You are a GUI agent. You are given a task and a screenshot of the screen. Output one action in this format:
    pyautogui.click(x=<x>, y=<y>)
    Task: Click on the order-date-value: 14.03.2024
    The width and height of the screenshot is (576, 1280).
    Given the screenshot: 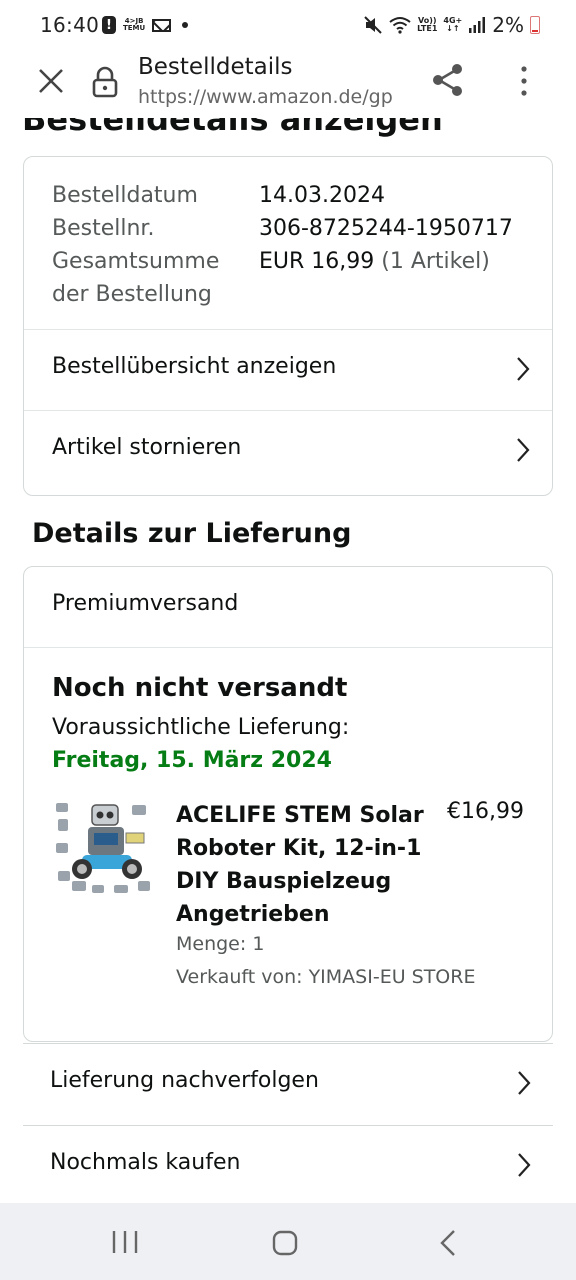 What is the action you would take?
    pyautogui.click(x=322, y=195)
    